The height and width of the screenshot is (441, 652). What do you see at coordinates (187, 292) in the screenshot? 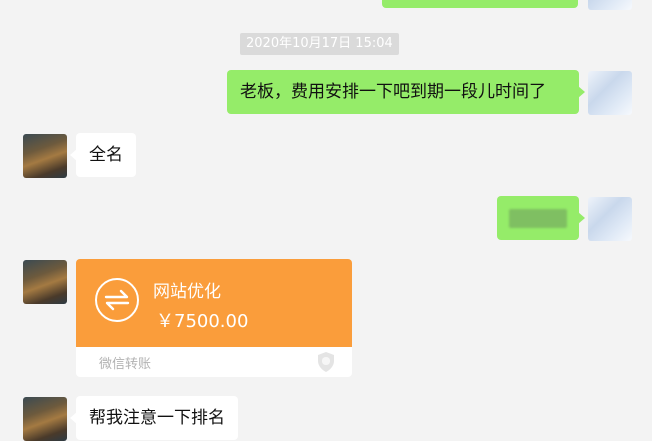
I see `transfer-note: 网站优化` at bounding box center [187, 292].